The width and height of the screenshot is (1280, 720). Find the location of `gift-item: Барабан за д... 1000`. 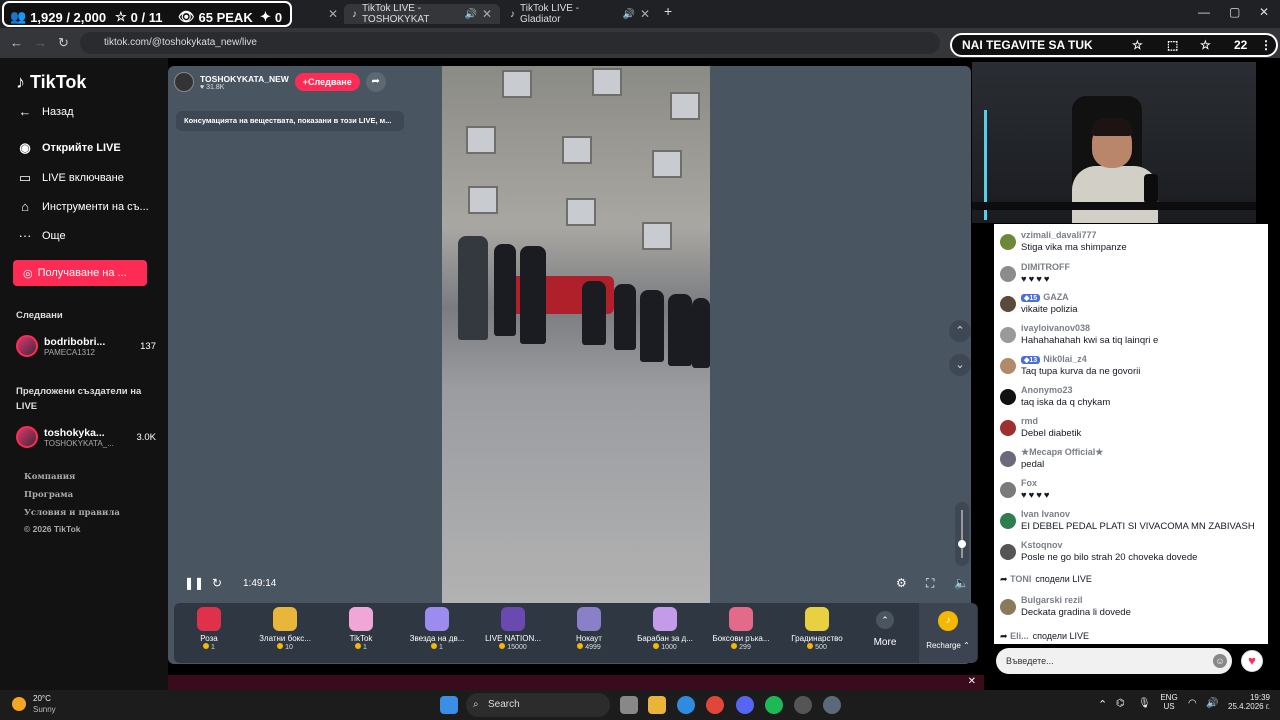

gift-item: Барабан за д... 1000 is located at coordinates (665, 629).